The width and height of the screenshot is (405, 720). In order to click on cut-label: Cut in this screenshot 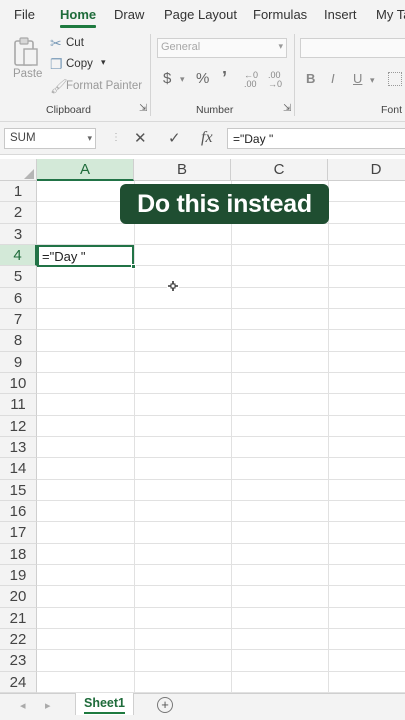, I will do `click(75, 43)`.